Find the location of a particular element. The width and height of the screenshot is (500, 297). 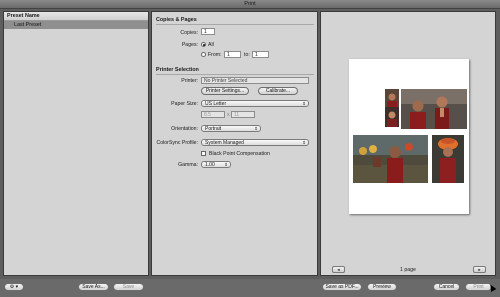

colorsync-popup: System Managed ⇕ is located at coordinates (255, 142).